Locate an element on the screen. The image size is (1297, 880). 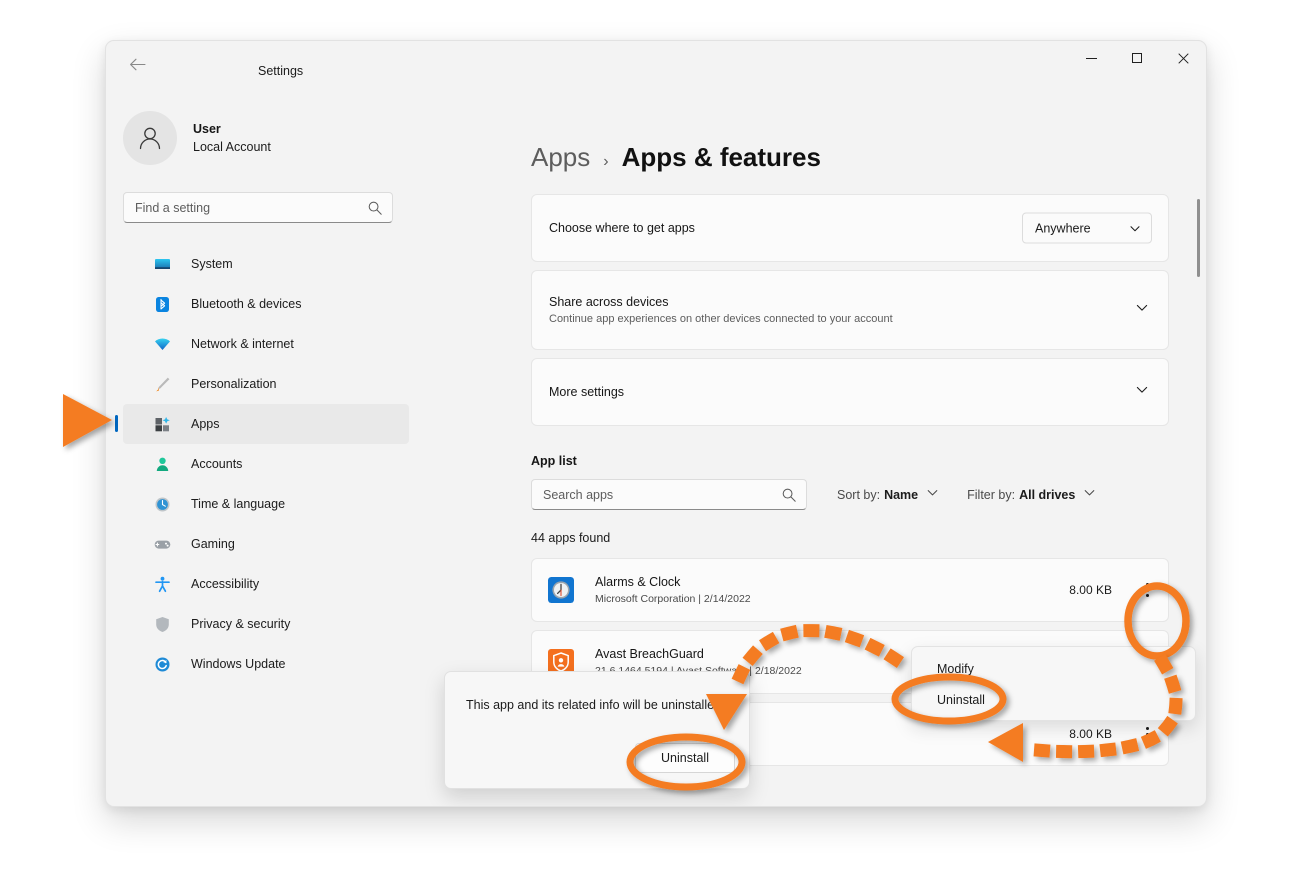
sidebar-item-label: Bluetooth & devices is located at coordinates (246, 304).